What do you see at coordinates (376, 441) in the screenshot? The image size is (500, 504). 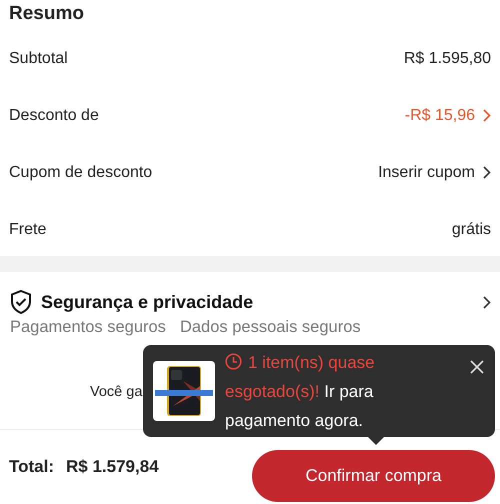 I see `toast-pointer` at bounding box center [376, 441].